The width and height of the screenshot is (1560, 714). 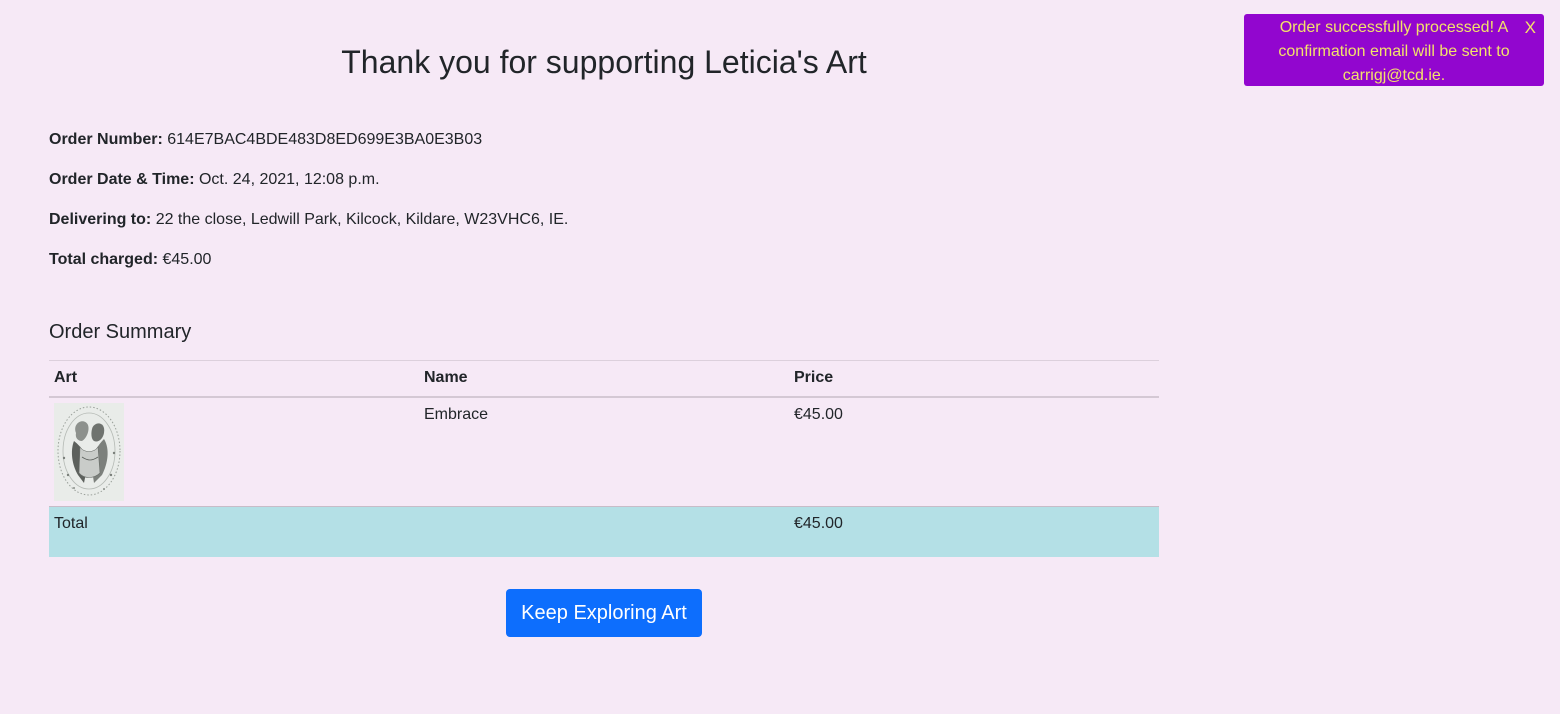 I want to click on column-header-price: Price, so click(x=974, y=379).